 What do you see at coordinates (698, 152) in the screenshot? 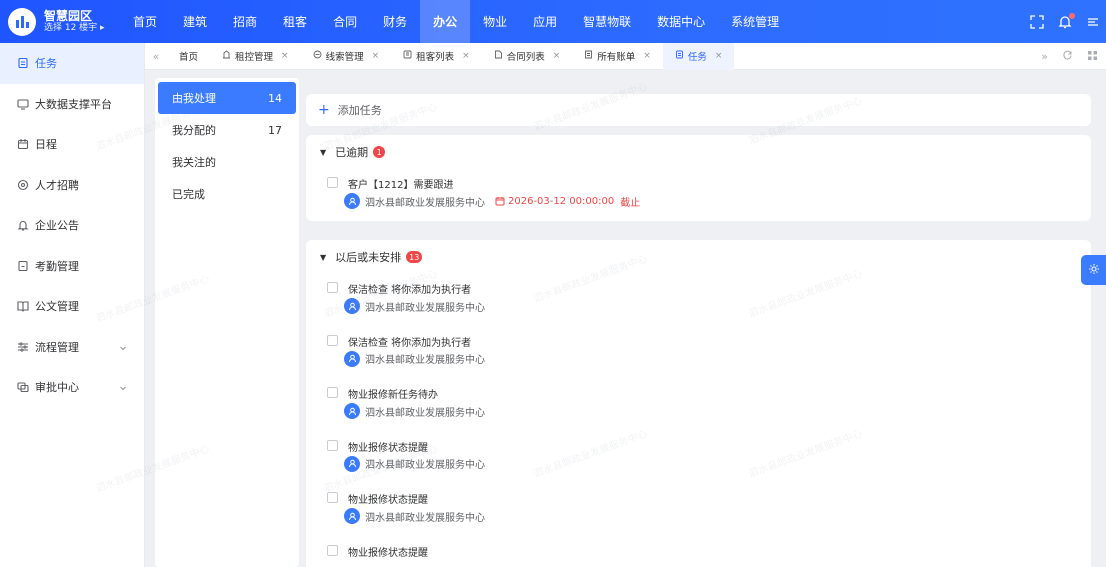
I see `overdue-header: ▼ 已逾期 1` at bounding box center [698, 152].